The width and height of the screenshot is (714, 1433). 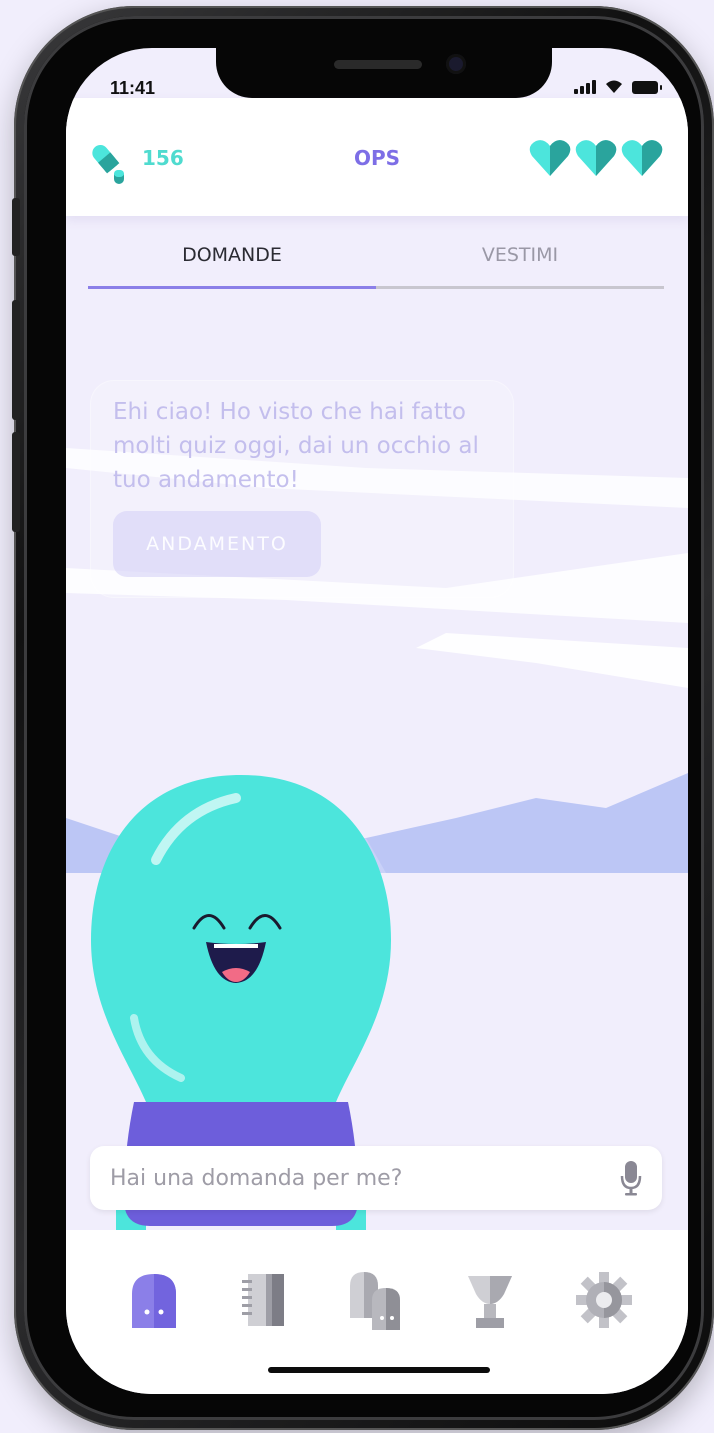 What do you see at coordinates (232, 255) in the screenshot?
I see `tab-domande: DOMANDE` at bounding box center [232, 255].